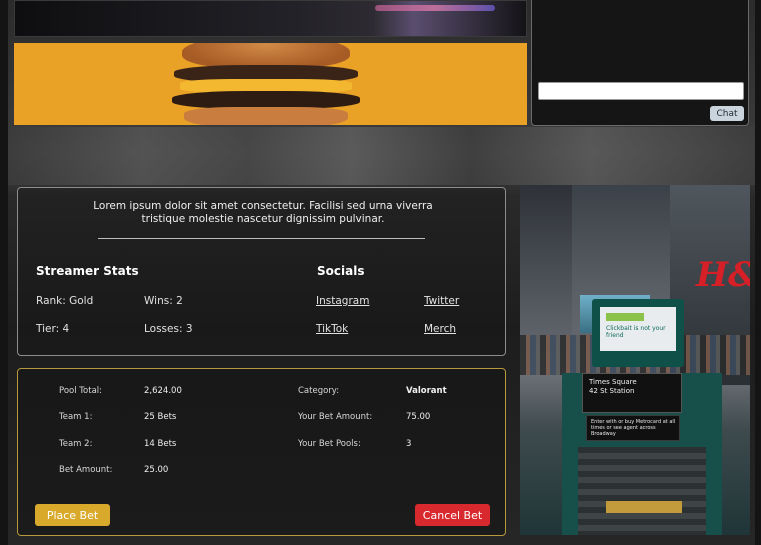  Describe the element at coordinates (65, 301) in the screenshot. I see `rank-stat: Rank: Gold` at that location.